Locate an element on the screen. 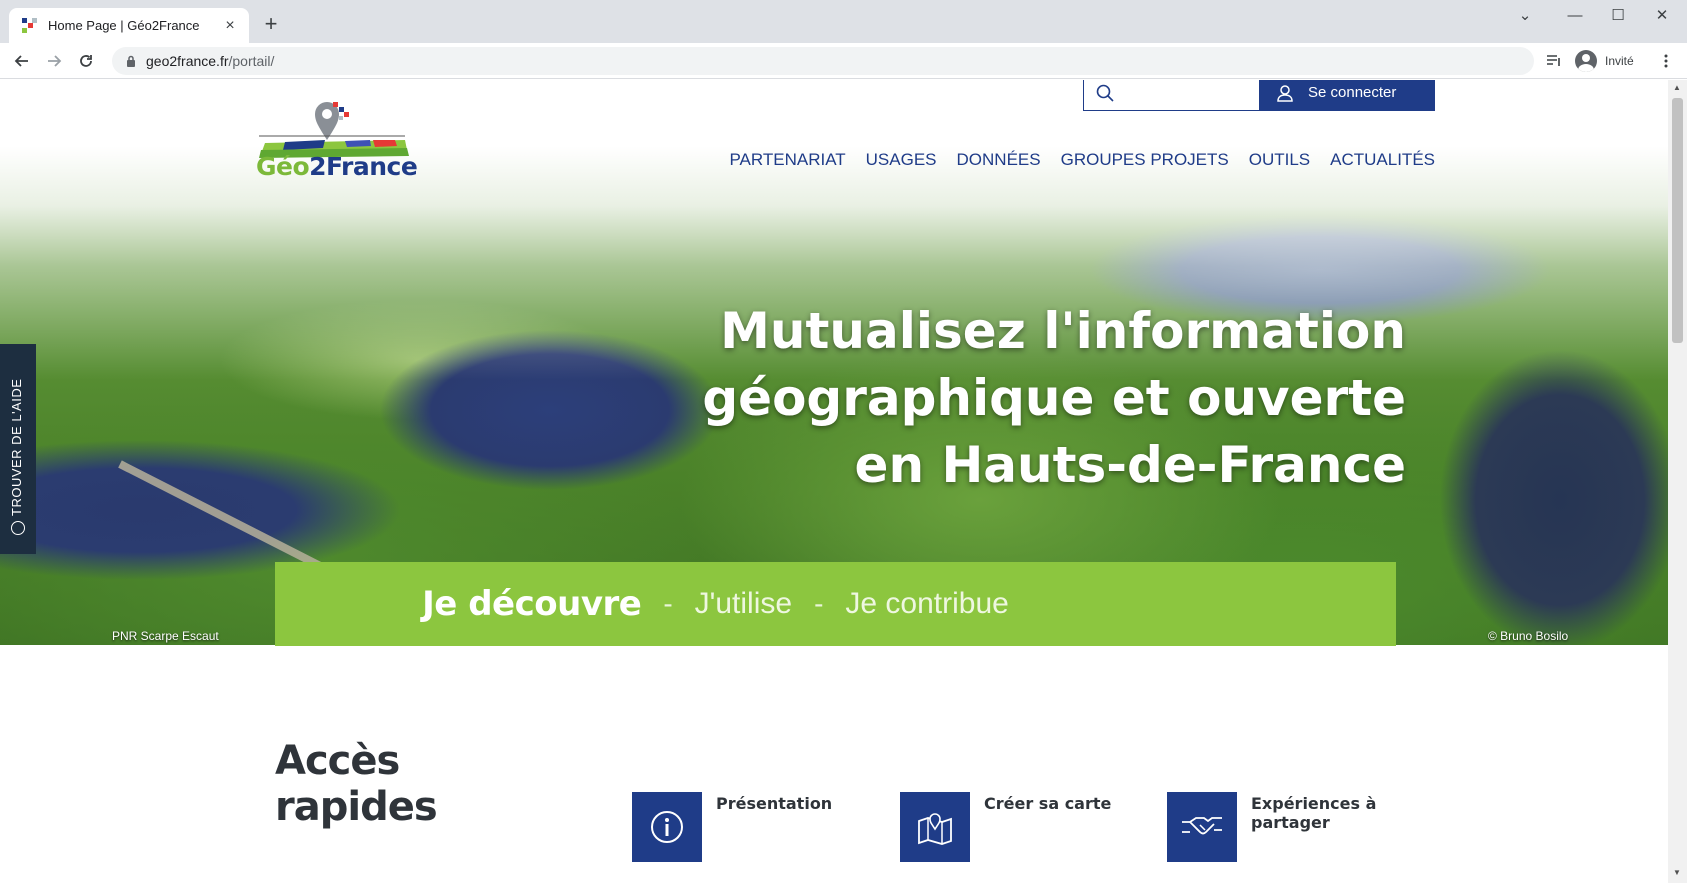  help-side-tab: TROUVER DE L'AIDE is located at coordinates (18, 449).